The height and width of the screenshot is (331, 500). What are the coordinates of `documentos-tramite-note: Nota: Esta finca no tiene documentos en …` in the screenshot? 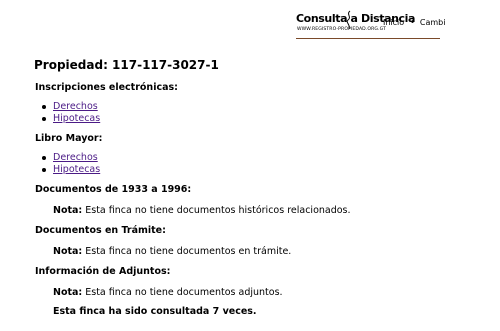 It's located at (172, 252).